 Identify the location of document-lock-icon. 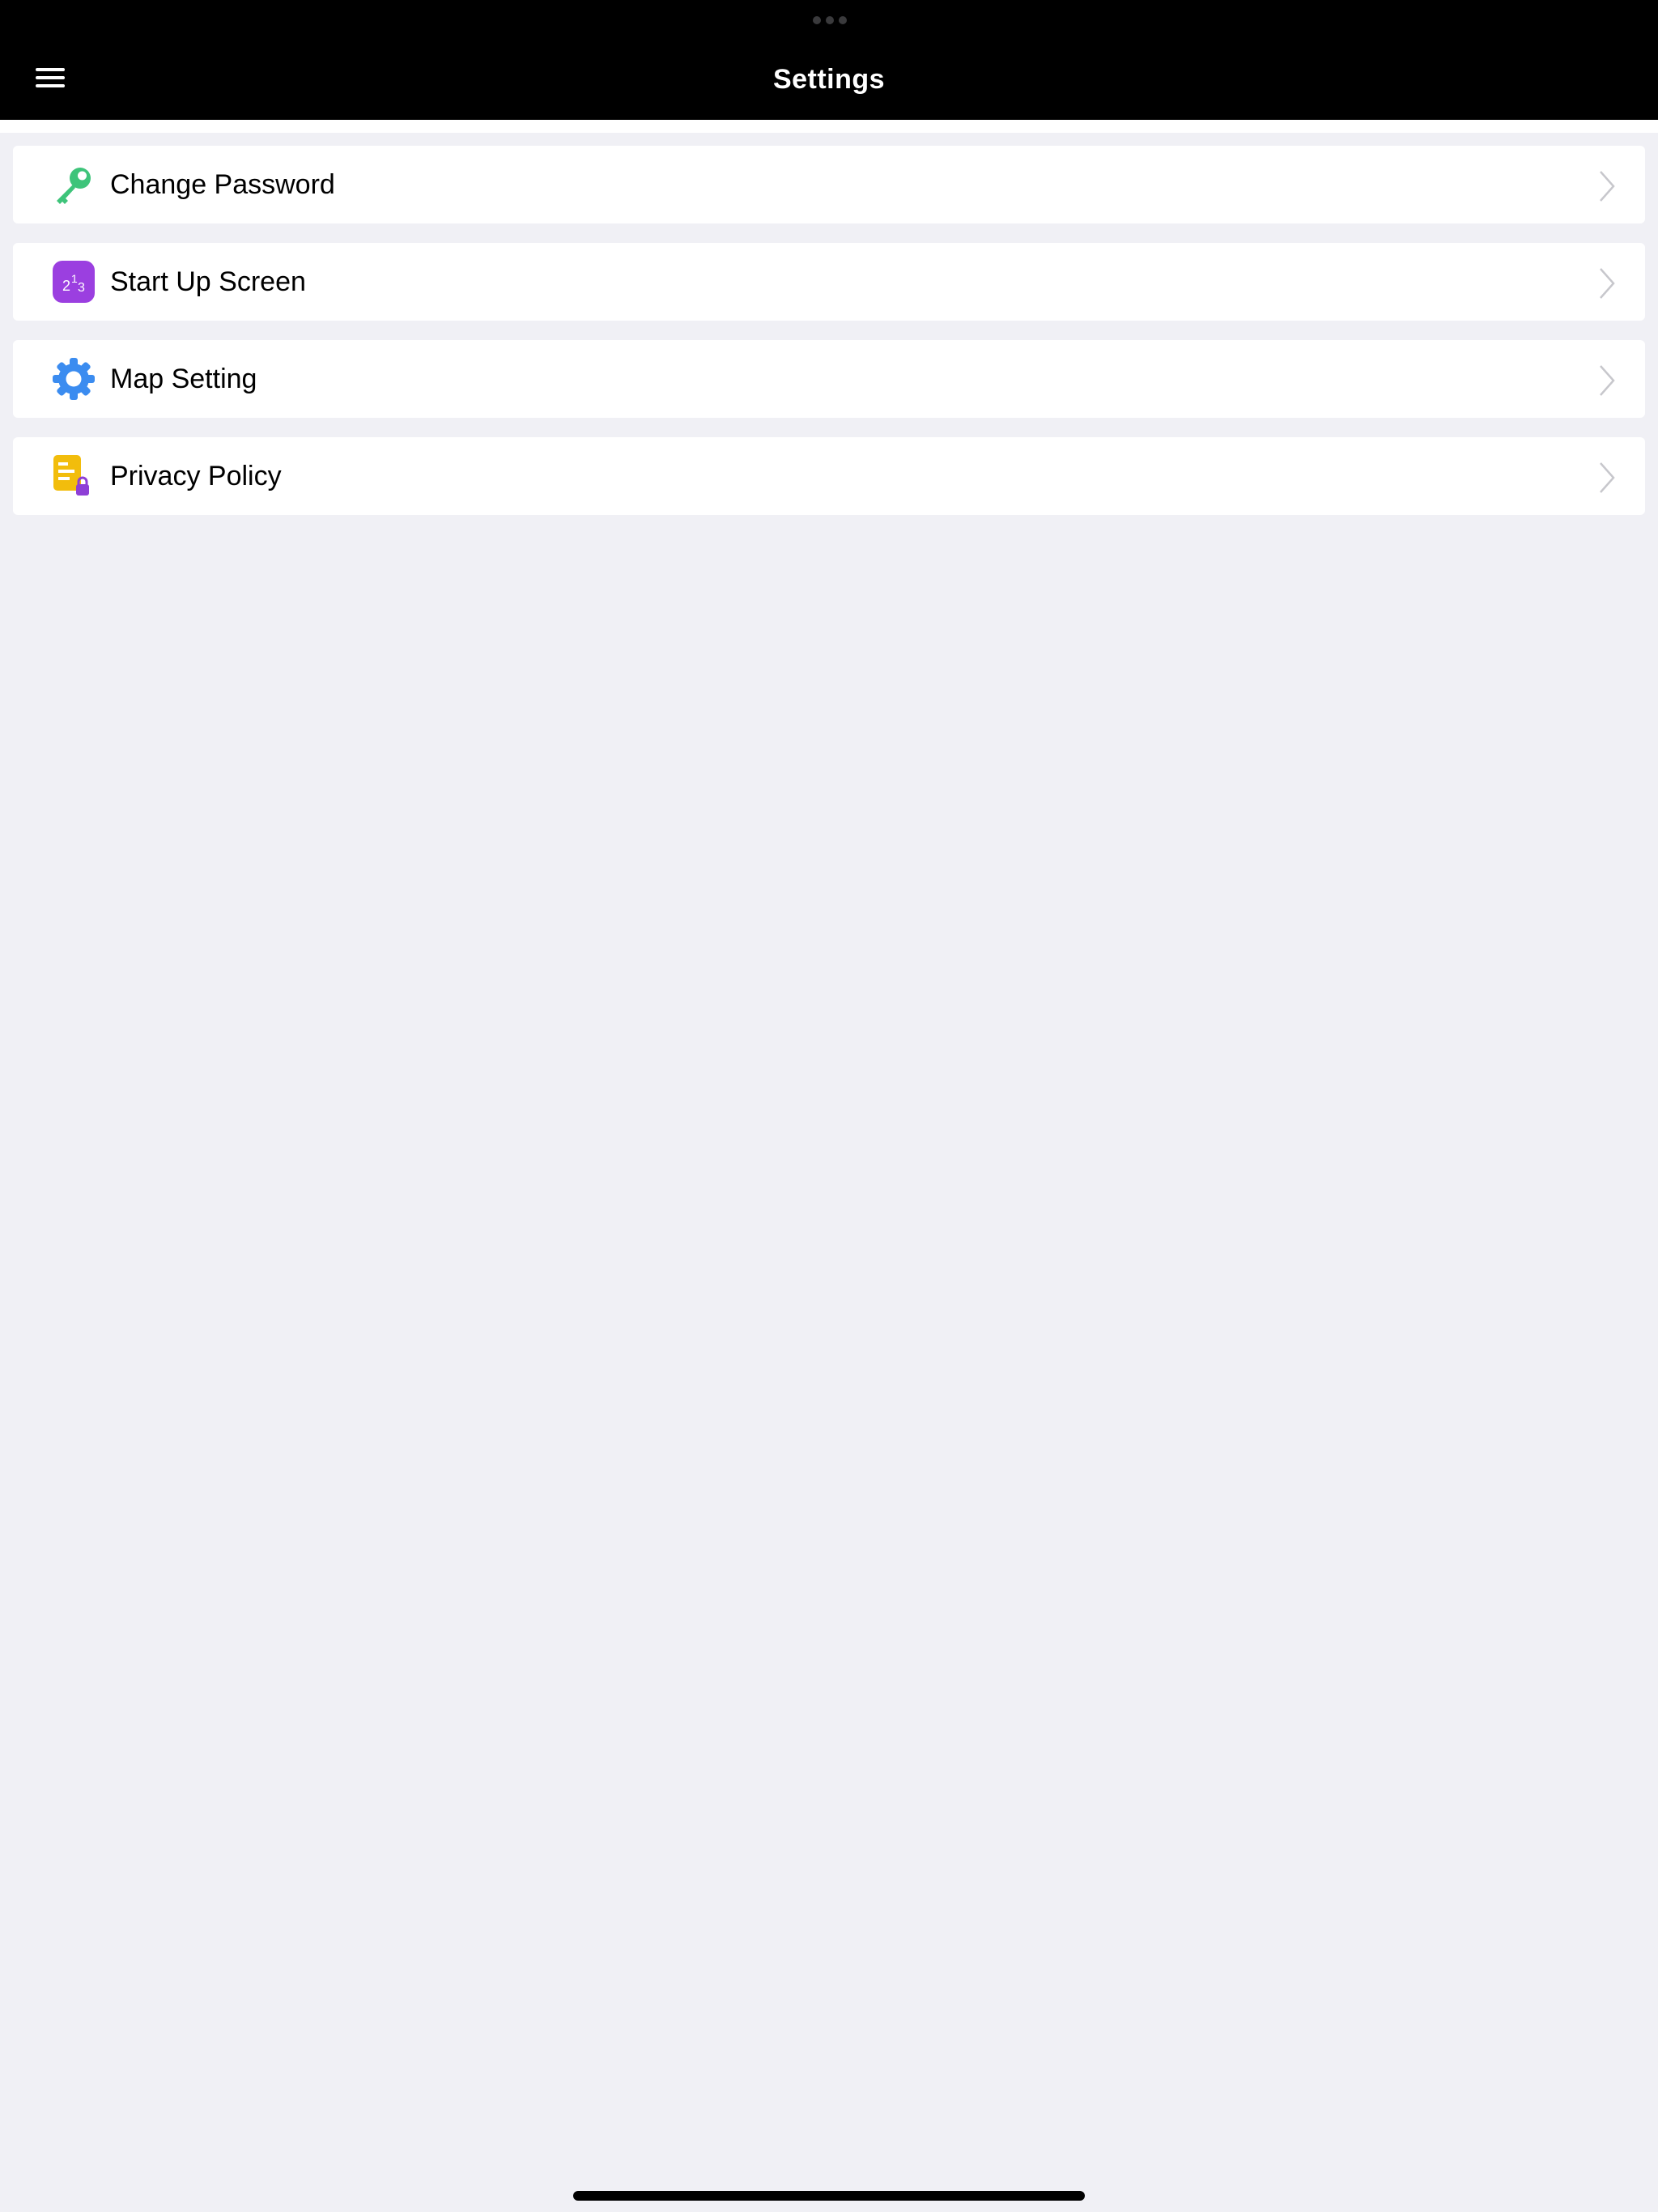
(74, 476).